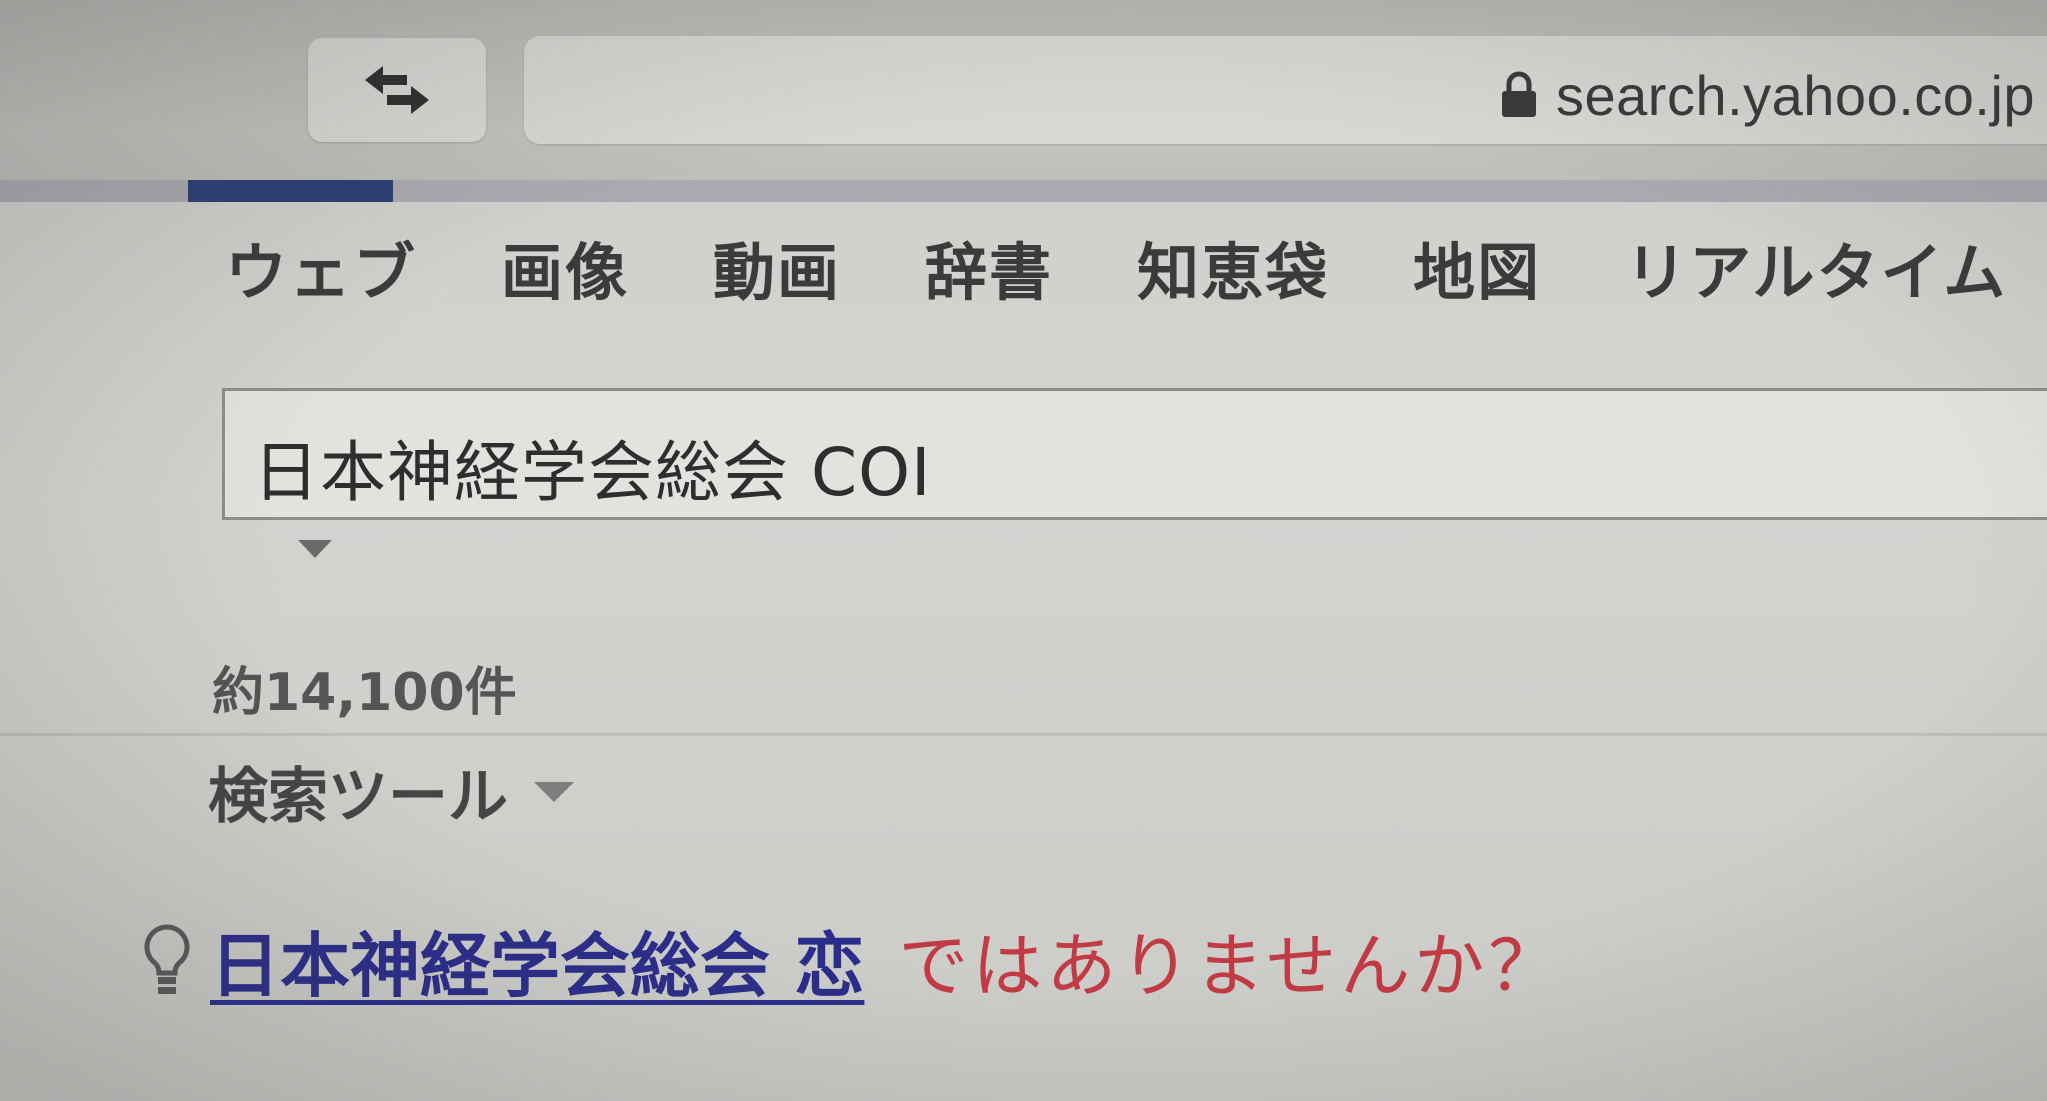  Describe the element at coordinates (537, 960) in the screenshot. I see `suggestion-link: 日本神経学会総会 恋` at that location.